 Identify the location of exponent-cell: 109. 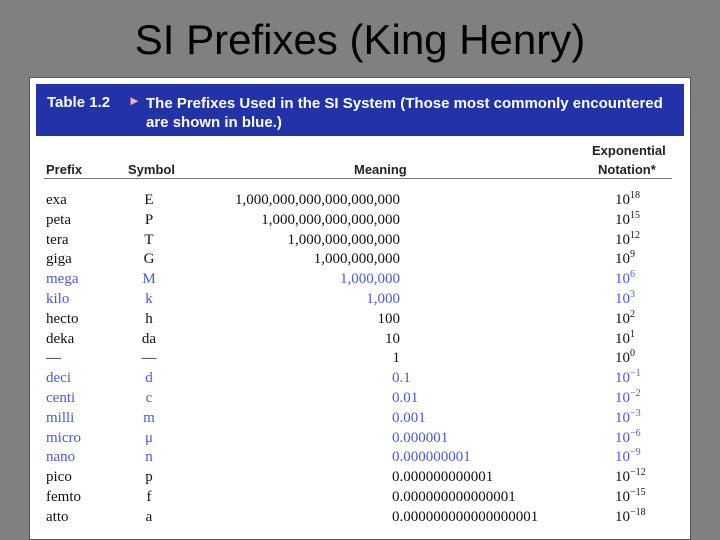
(625, 259).